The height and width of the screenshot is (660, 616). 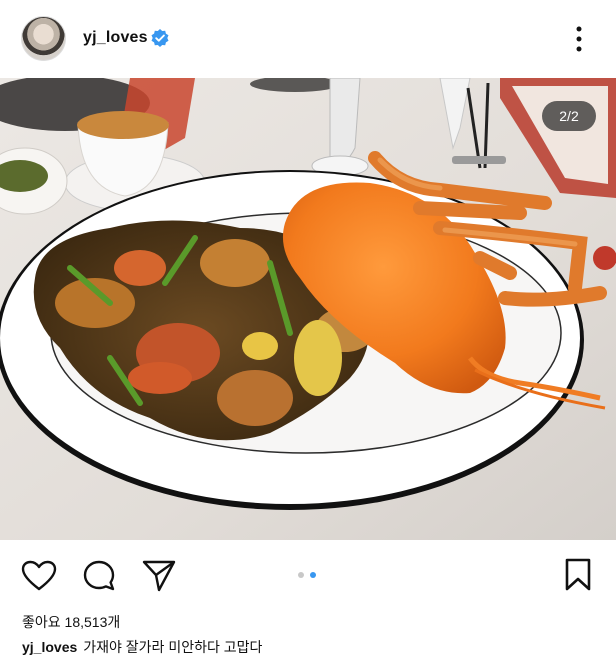 I want to click on send-icon, so click(x=159, y=576).